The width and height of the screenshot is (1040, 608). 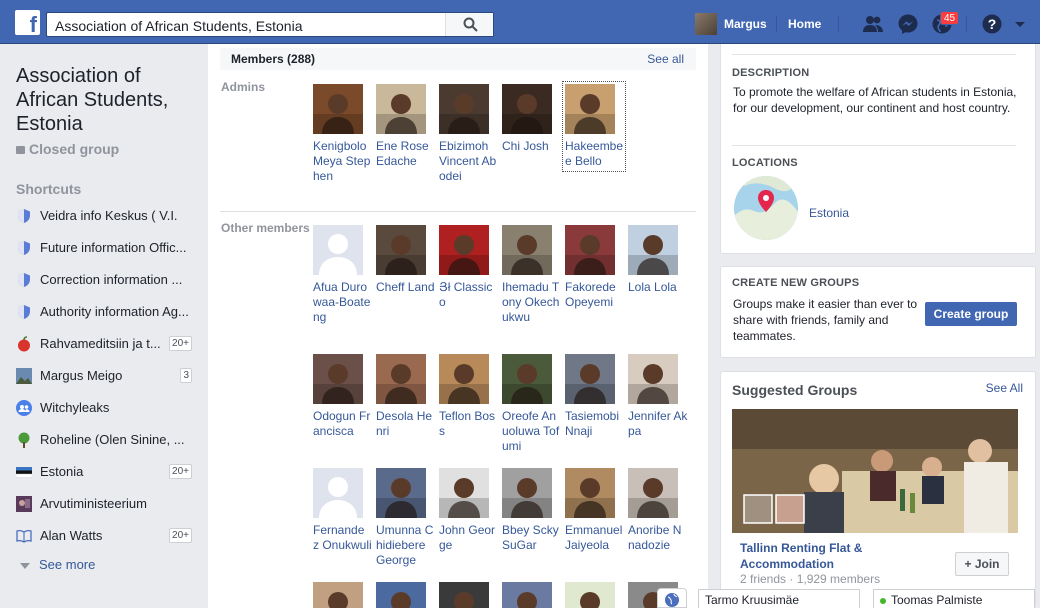 I want to click on shortcut-item: Estonia 20+, so click(x=103, y=472).